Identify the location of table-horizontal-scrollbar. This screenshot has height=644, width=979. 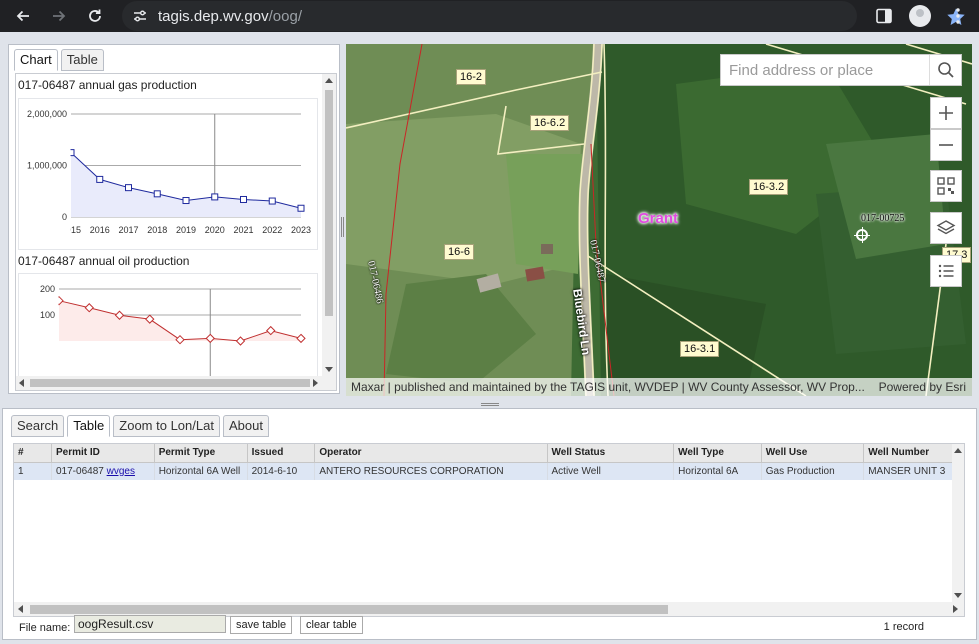
(489, 609).